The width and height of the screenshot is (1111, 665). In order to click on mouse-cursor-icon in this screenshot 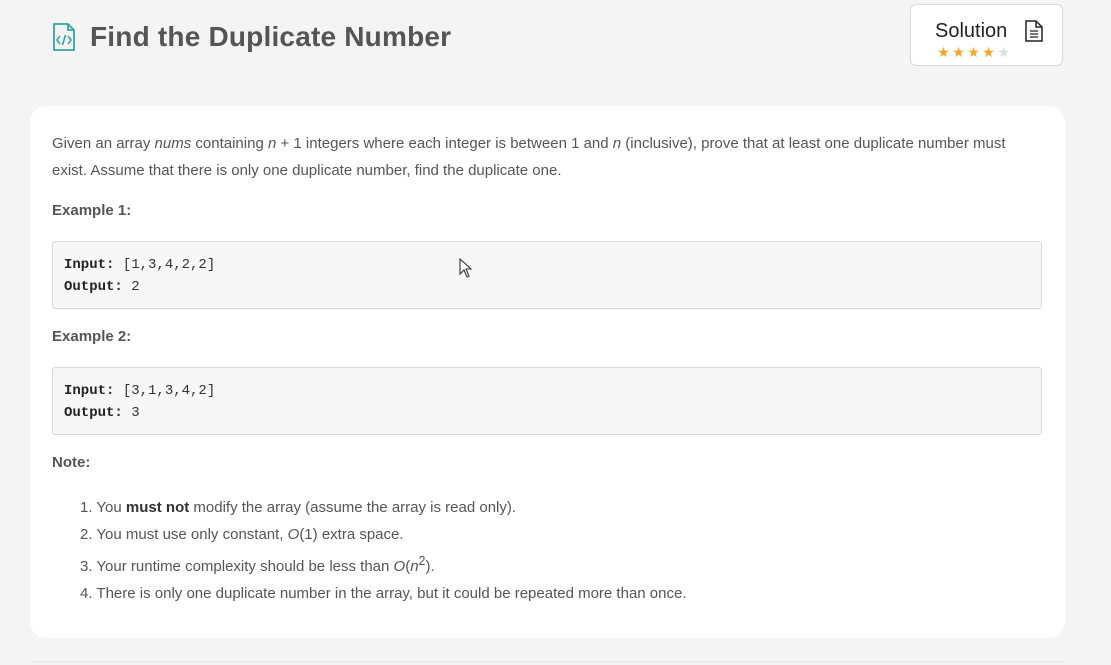, I will do `click(466, 268)`.